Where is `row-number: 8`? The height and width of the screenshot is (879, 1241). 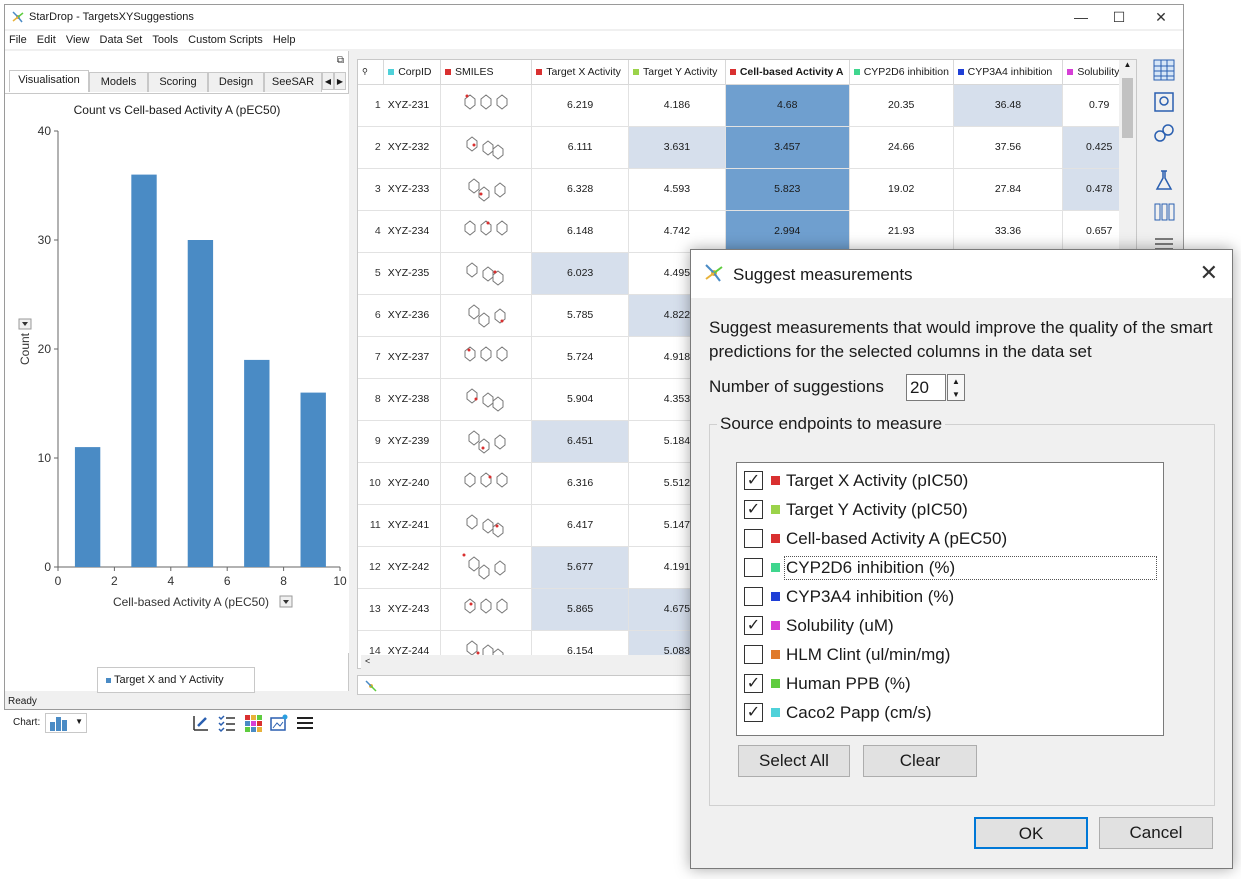 row-number: 8 is located at coordinates (371, 399).